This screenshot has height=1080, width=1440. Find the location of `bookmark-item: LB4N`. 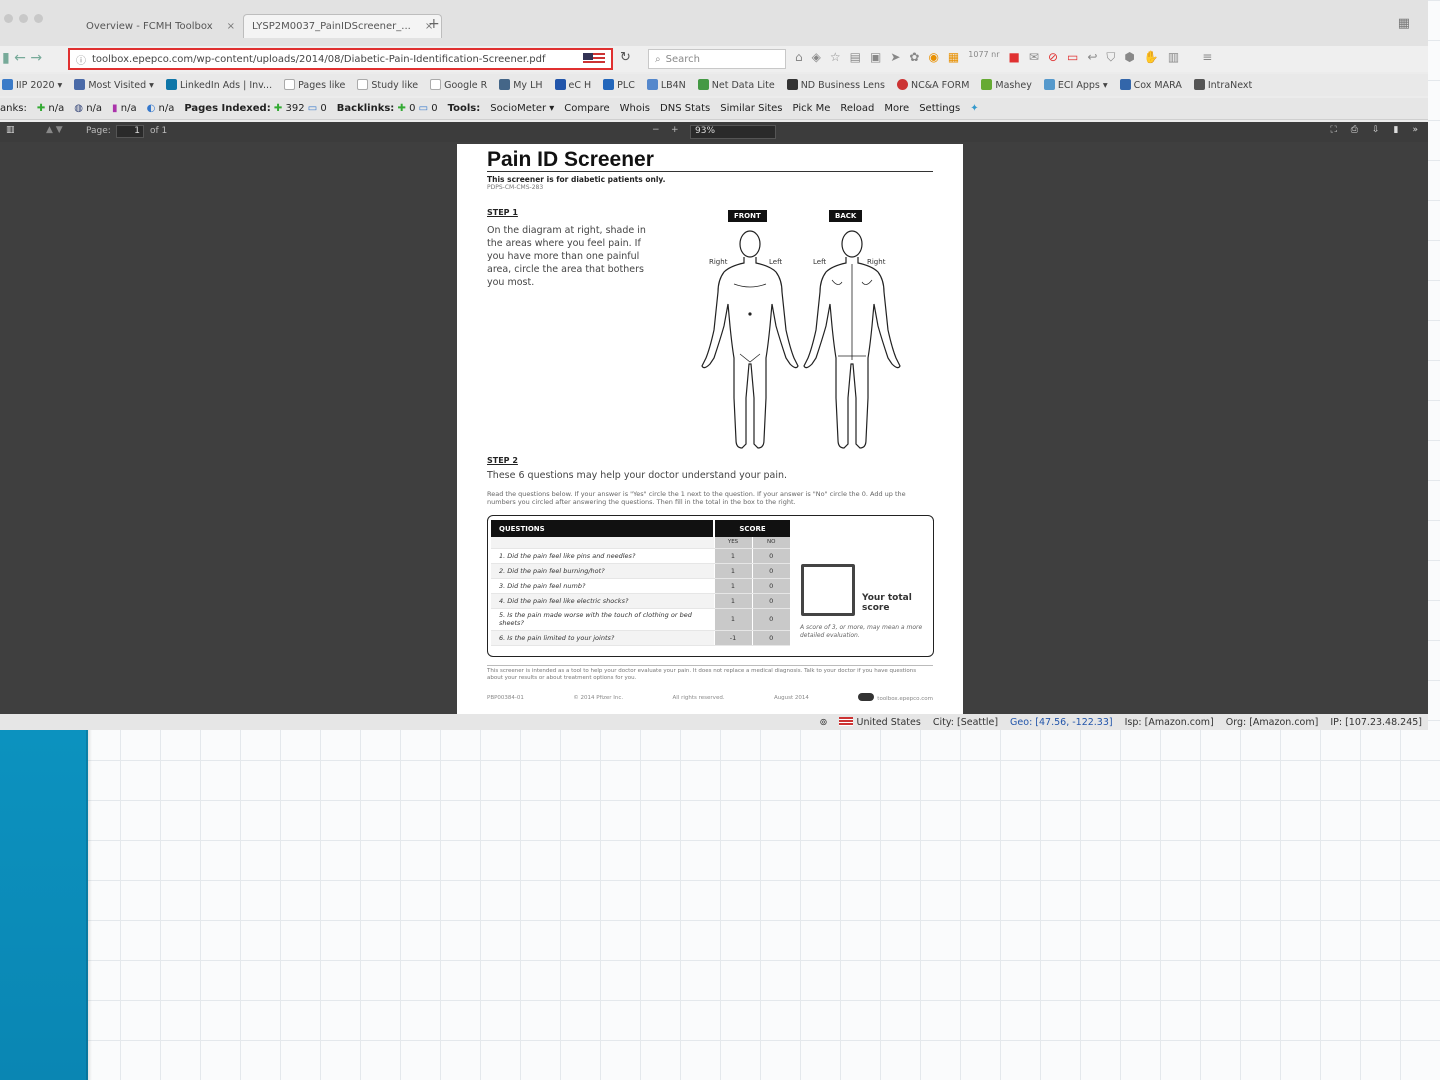

bookmark-item: LB4N is located at coordinates (666, 85).